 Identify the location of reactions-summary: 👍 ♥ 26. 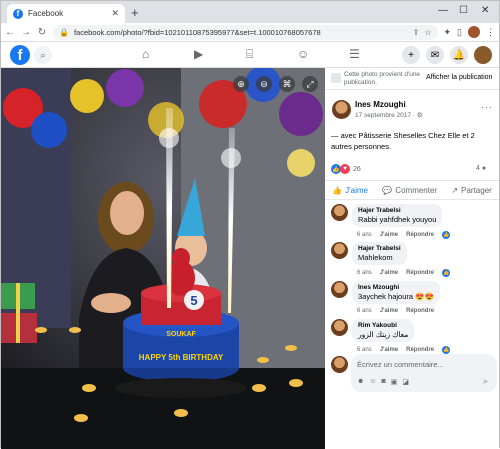
(346, 169).